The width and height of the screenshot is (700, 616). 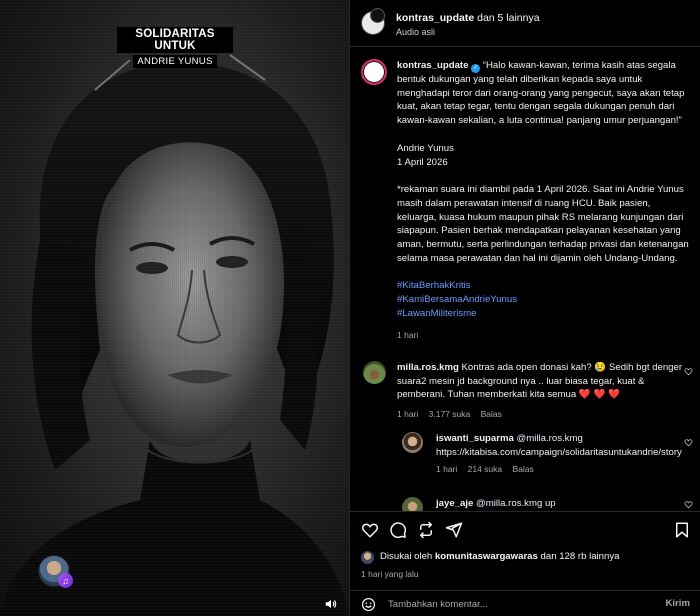 I want to click on coauthor-avatar, so click(x=377, y=15).